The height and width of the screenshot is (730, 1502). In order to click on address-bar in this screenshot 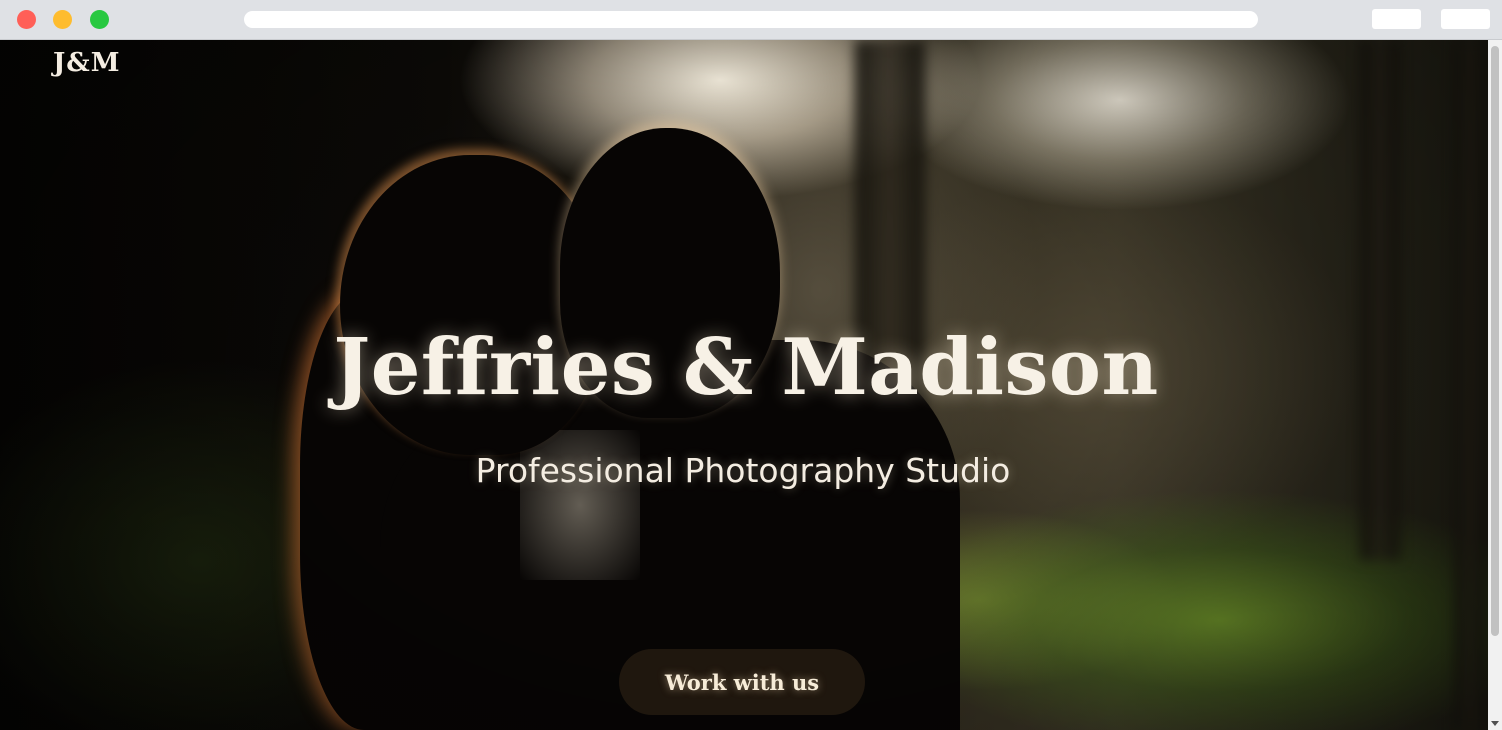, I will do `click(751, 19)`.